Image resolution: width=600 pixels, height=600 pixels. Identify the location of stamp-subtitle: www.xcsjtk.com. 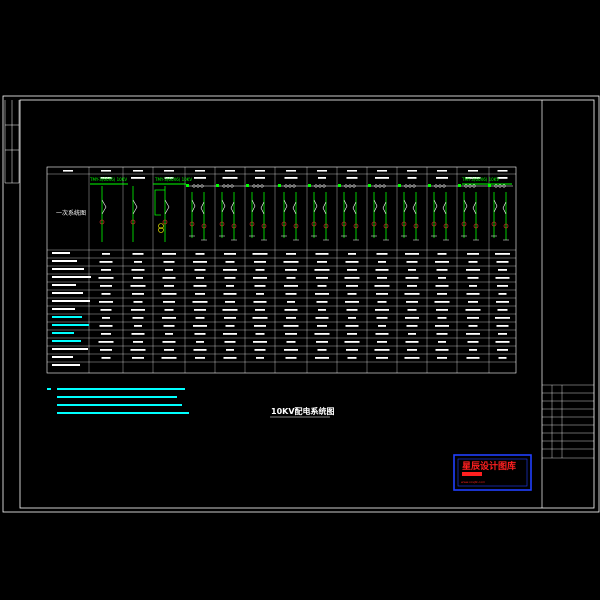
(473, 482).